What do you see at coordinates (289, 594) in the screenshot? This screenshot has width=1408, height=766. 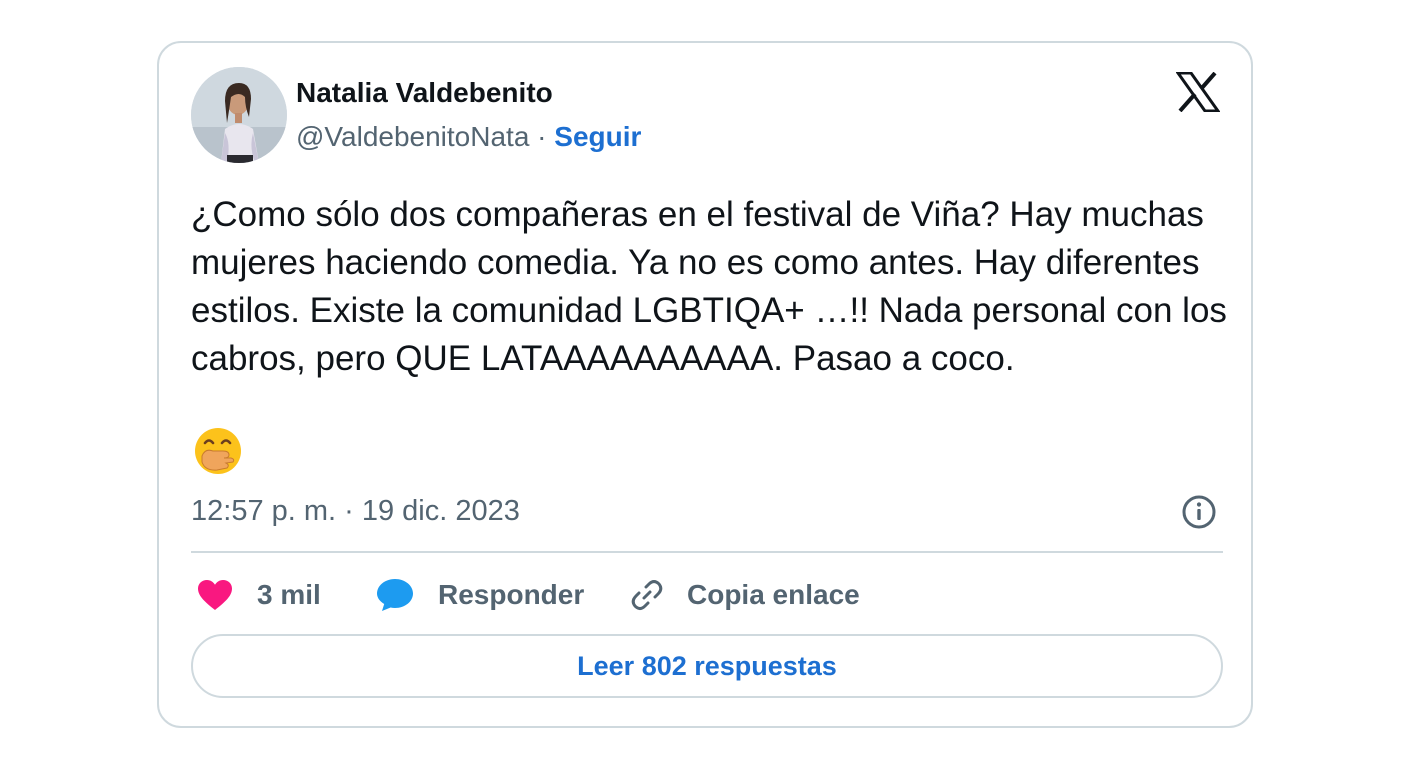 I see `likes-count: 3 mil` at bounding box center [289, 594].